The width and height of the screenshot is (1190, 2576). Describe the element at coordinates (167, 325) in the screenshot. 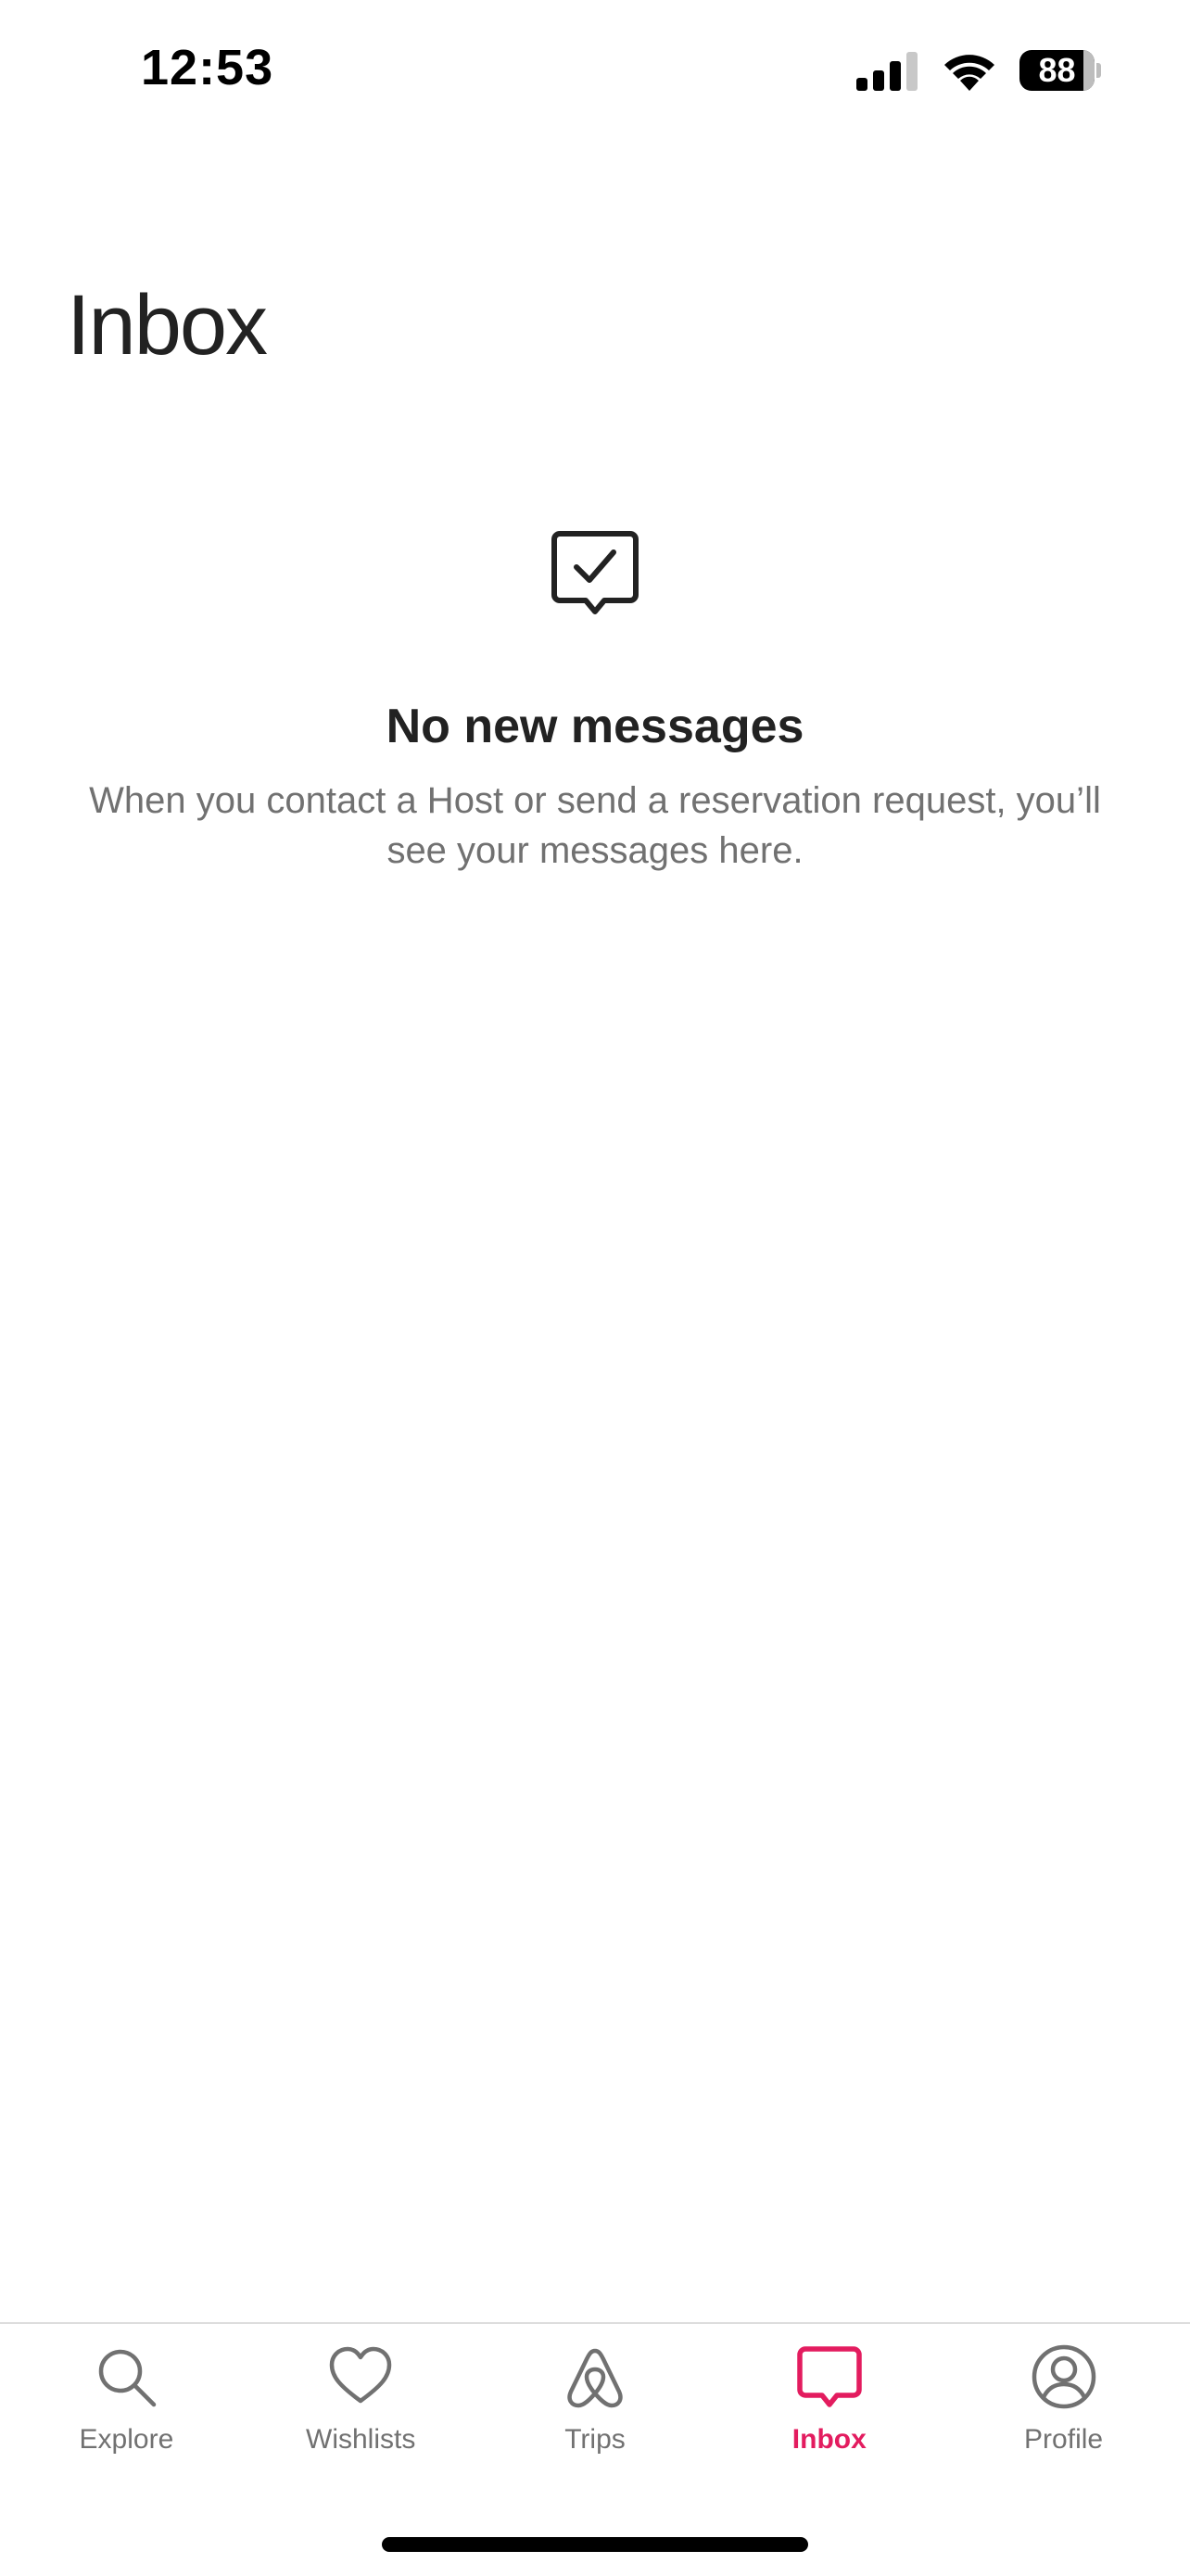

I see `page-title: Inbox` at that location.